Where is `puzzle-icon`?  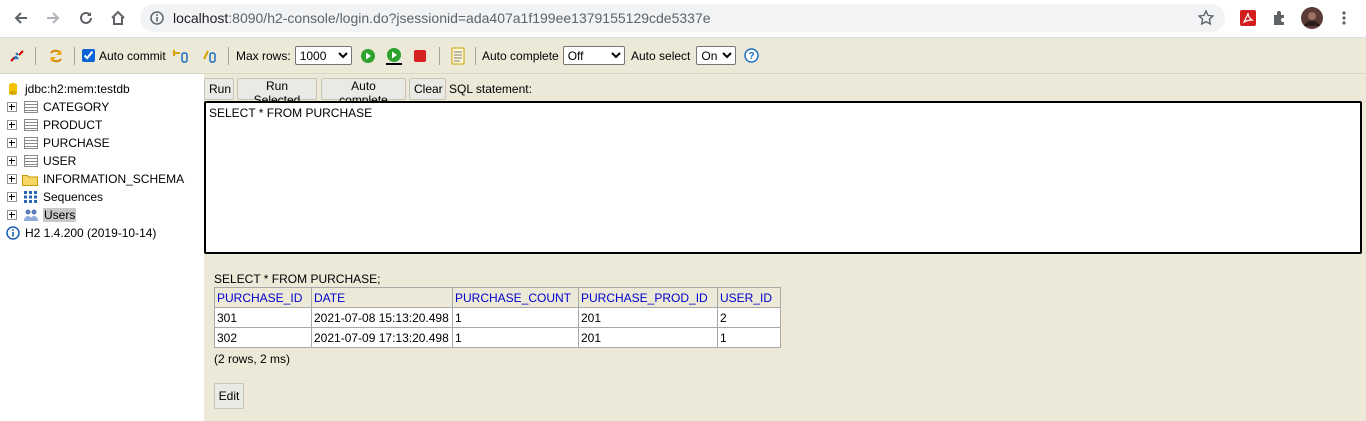
puzzle-icon is located at coordinates (1279, 18).